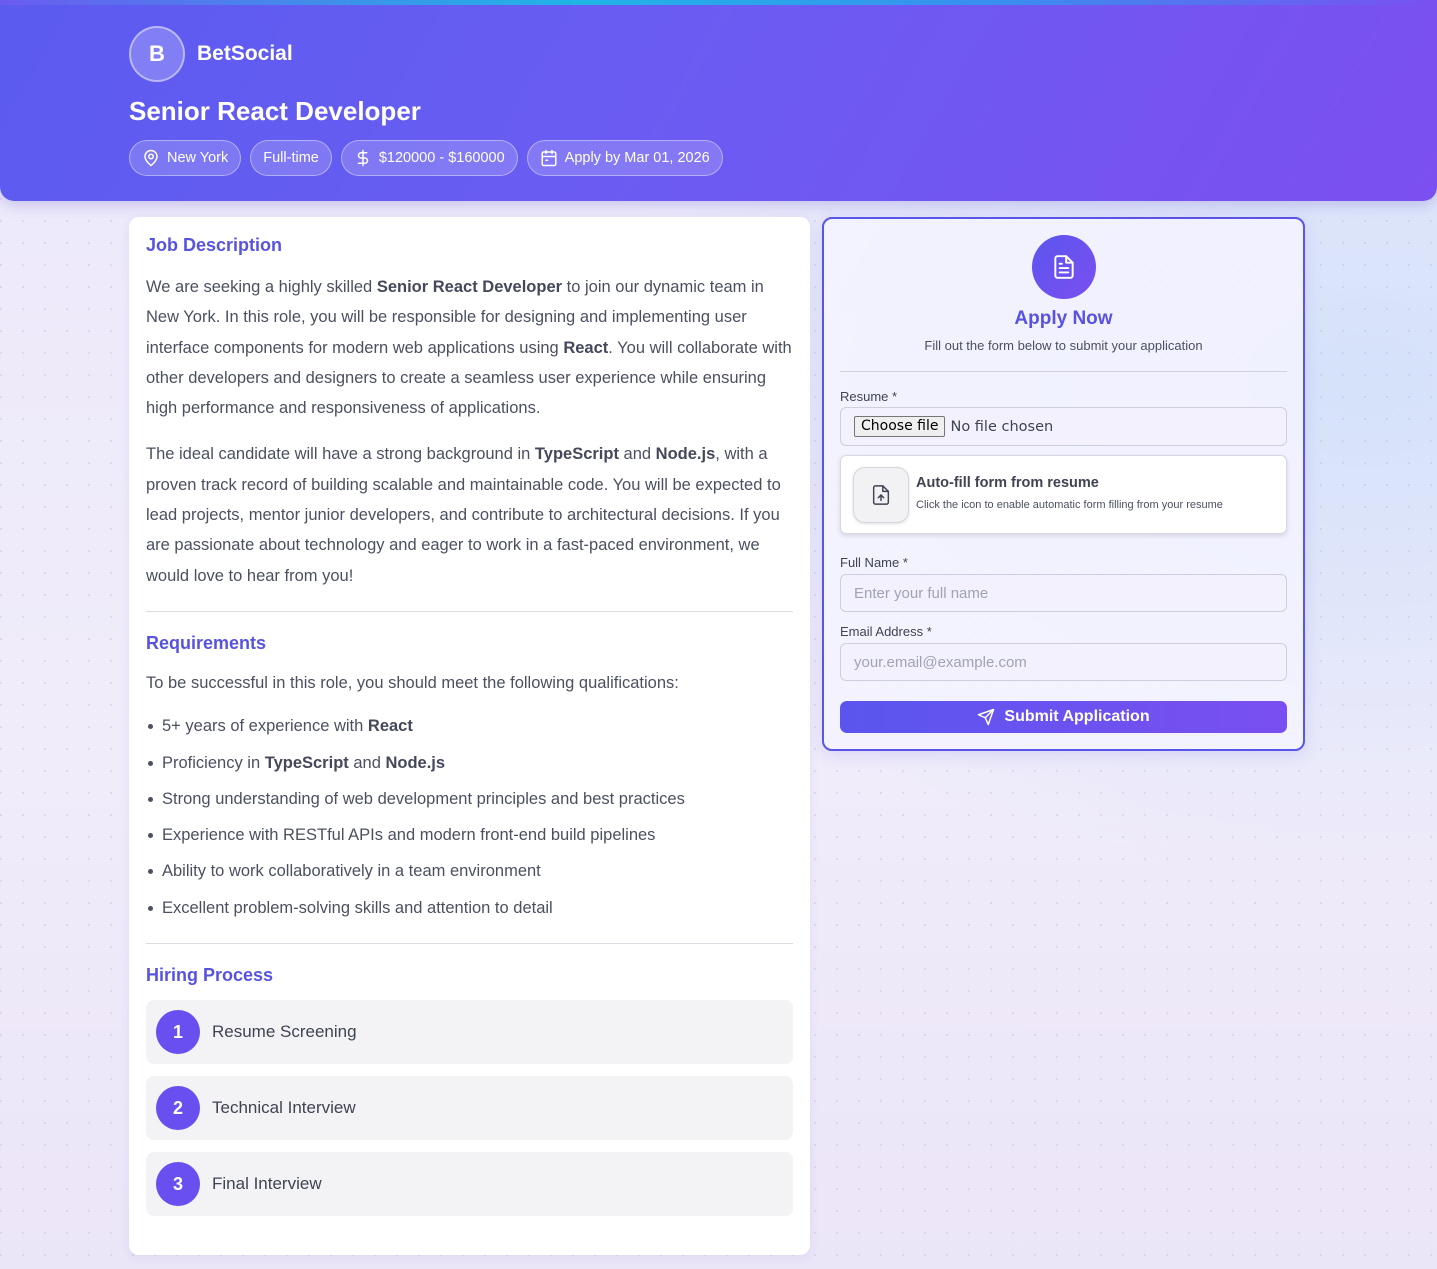  What do you see at coordinates (261, 287) in the screenshot?
I see `desc1-text-1: We are seeking a highly skilled` at bounding box center [261, 287].